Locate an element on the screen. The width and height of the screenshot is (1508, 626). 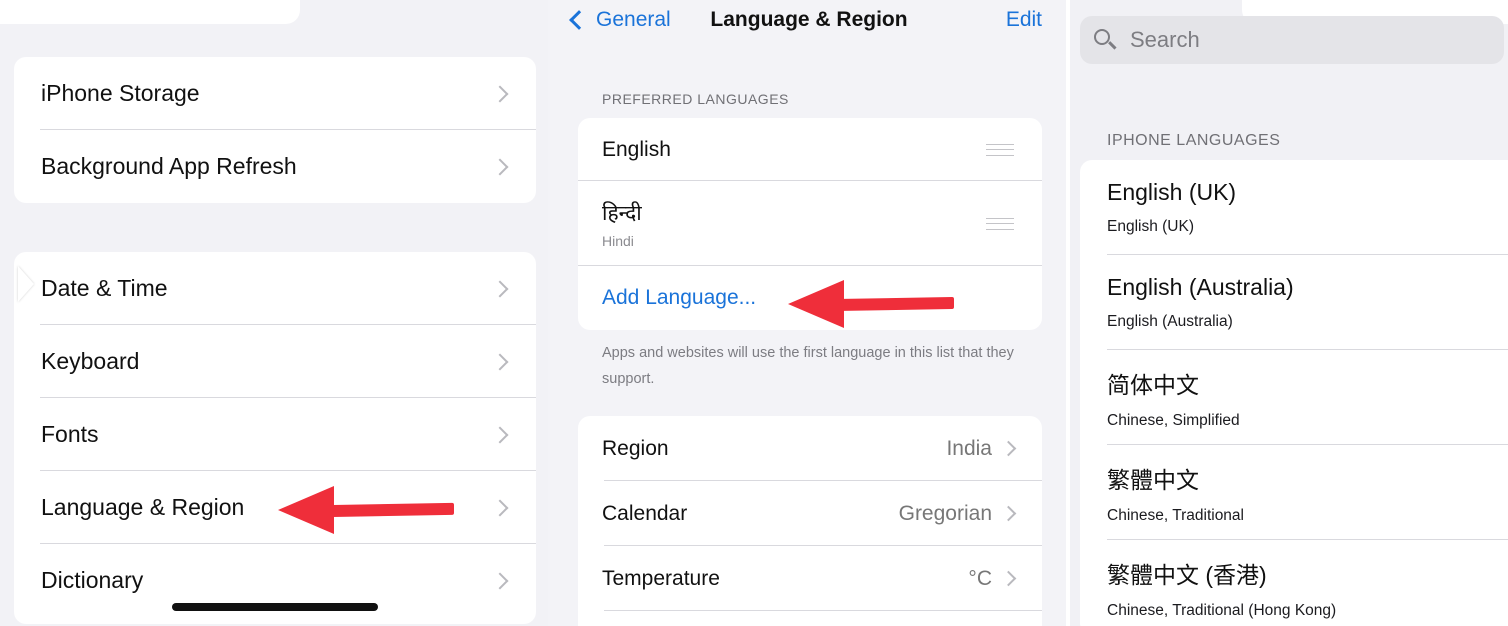
language-english-name: Chinese, Traditional is located at coordinates (1175, 515).